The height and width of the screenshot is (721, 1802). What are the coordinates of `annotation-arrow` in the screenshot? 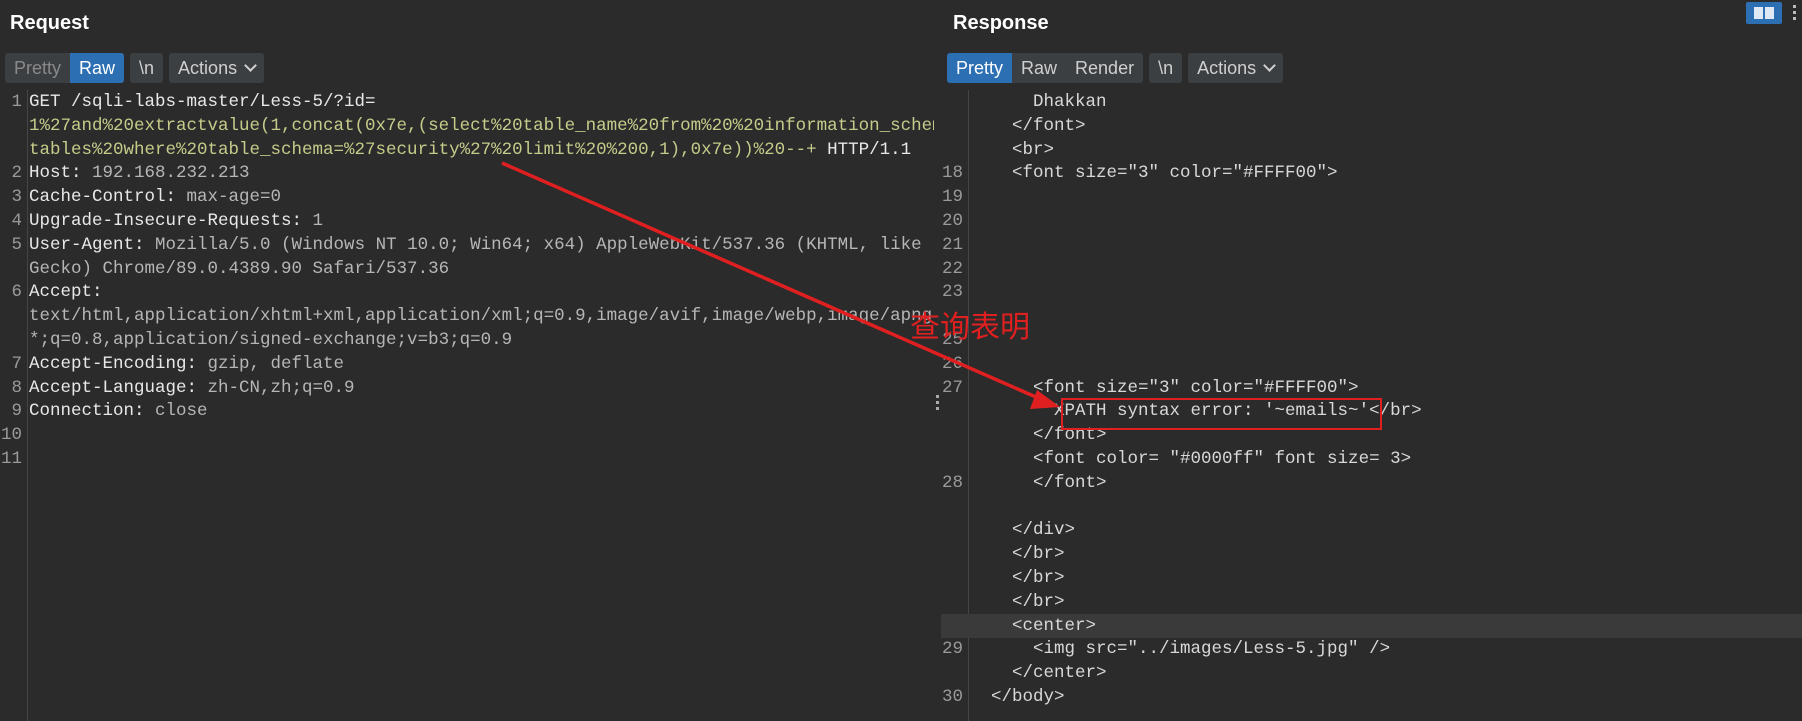 It's located at (780, 285).